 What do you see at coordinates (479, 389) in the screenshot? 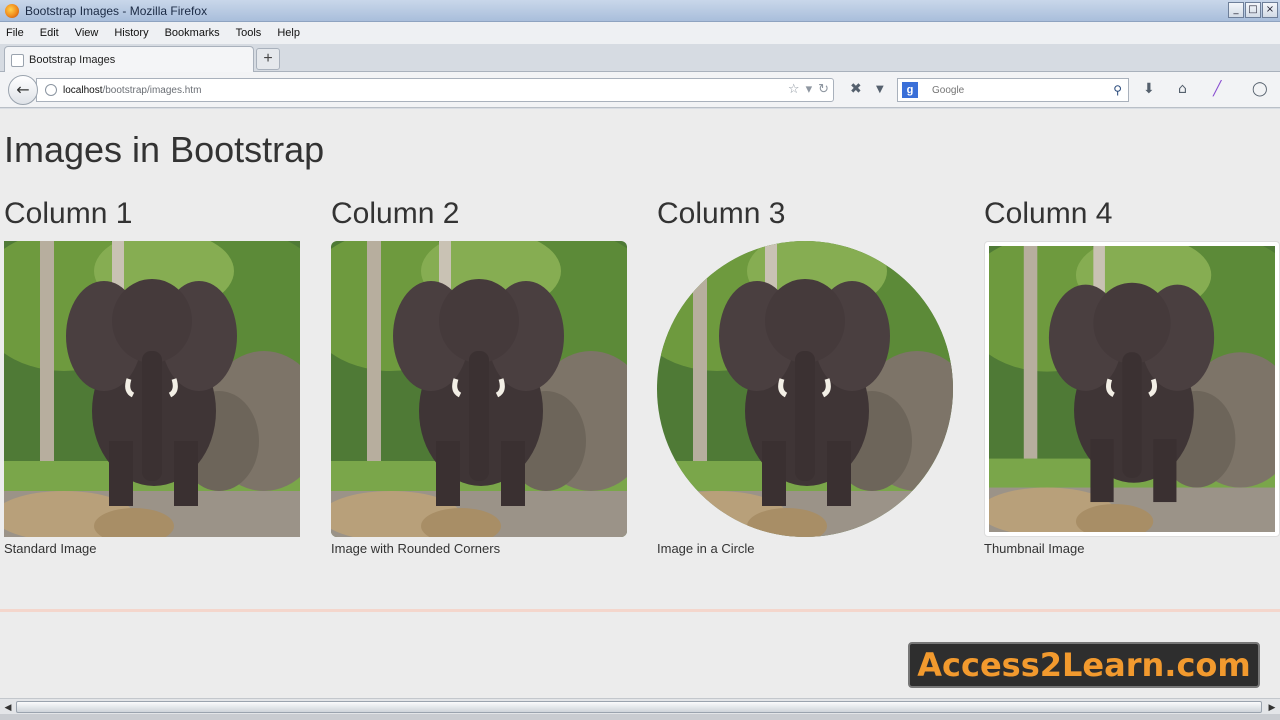
I see `elephant-rounded-image` at bounding box center [479, 389].